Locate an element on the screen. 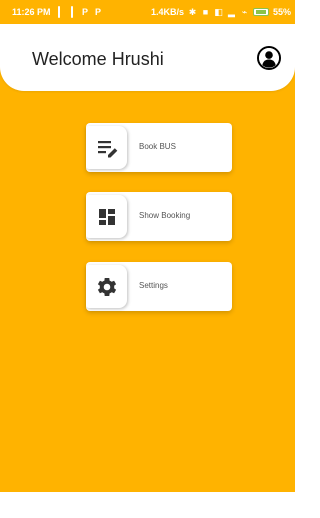 Image resolution: width=320 pixels, height=518 pixels. status-bar: 11:26 PM P P 1.4KB/s ✱ ■ ◧ ▂ ⌁ 55% is located at coordinates (147, 12).